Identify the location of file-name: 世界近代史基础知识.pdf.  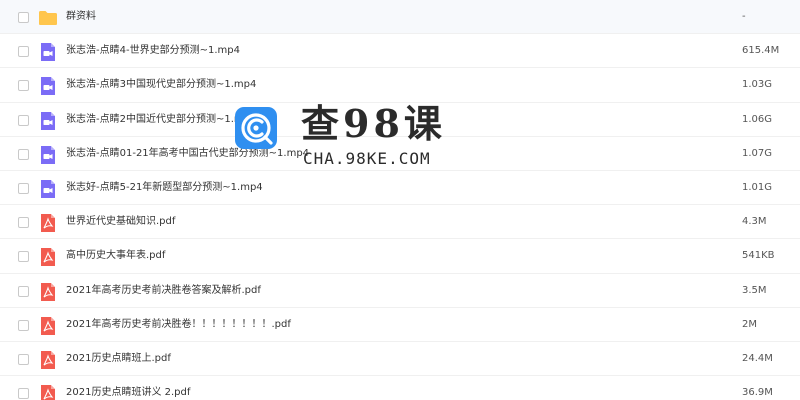
(120, 222).